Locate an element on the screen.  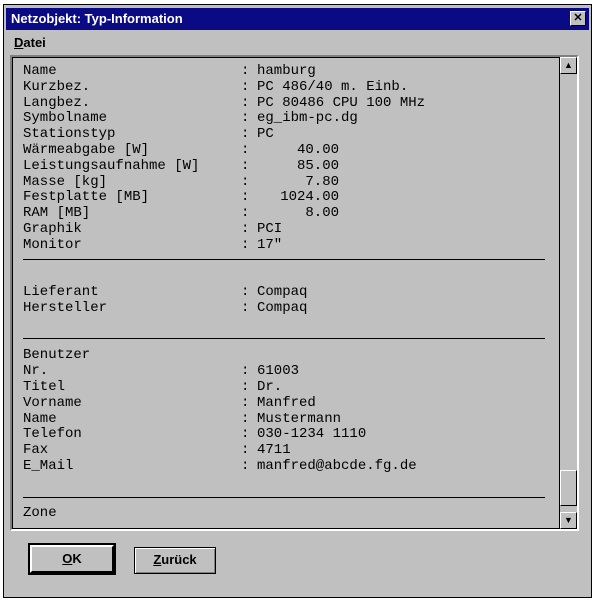
field-value: Mustermann is located at coordinates (299, 418).